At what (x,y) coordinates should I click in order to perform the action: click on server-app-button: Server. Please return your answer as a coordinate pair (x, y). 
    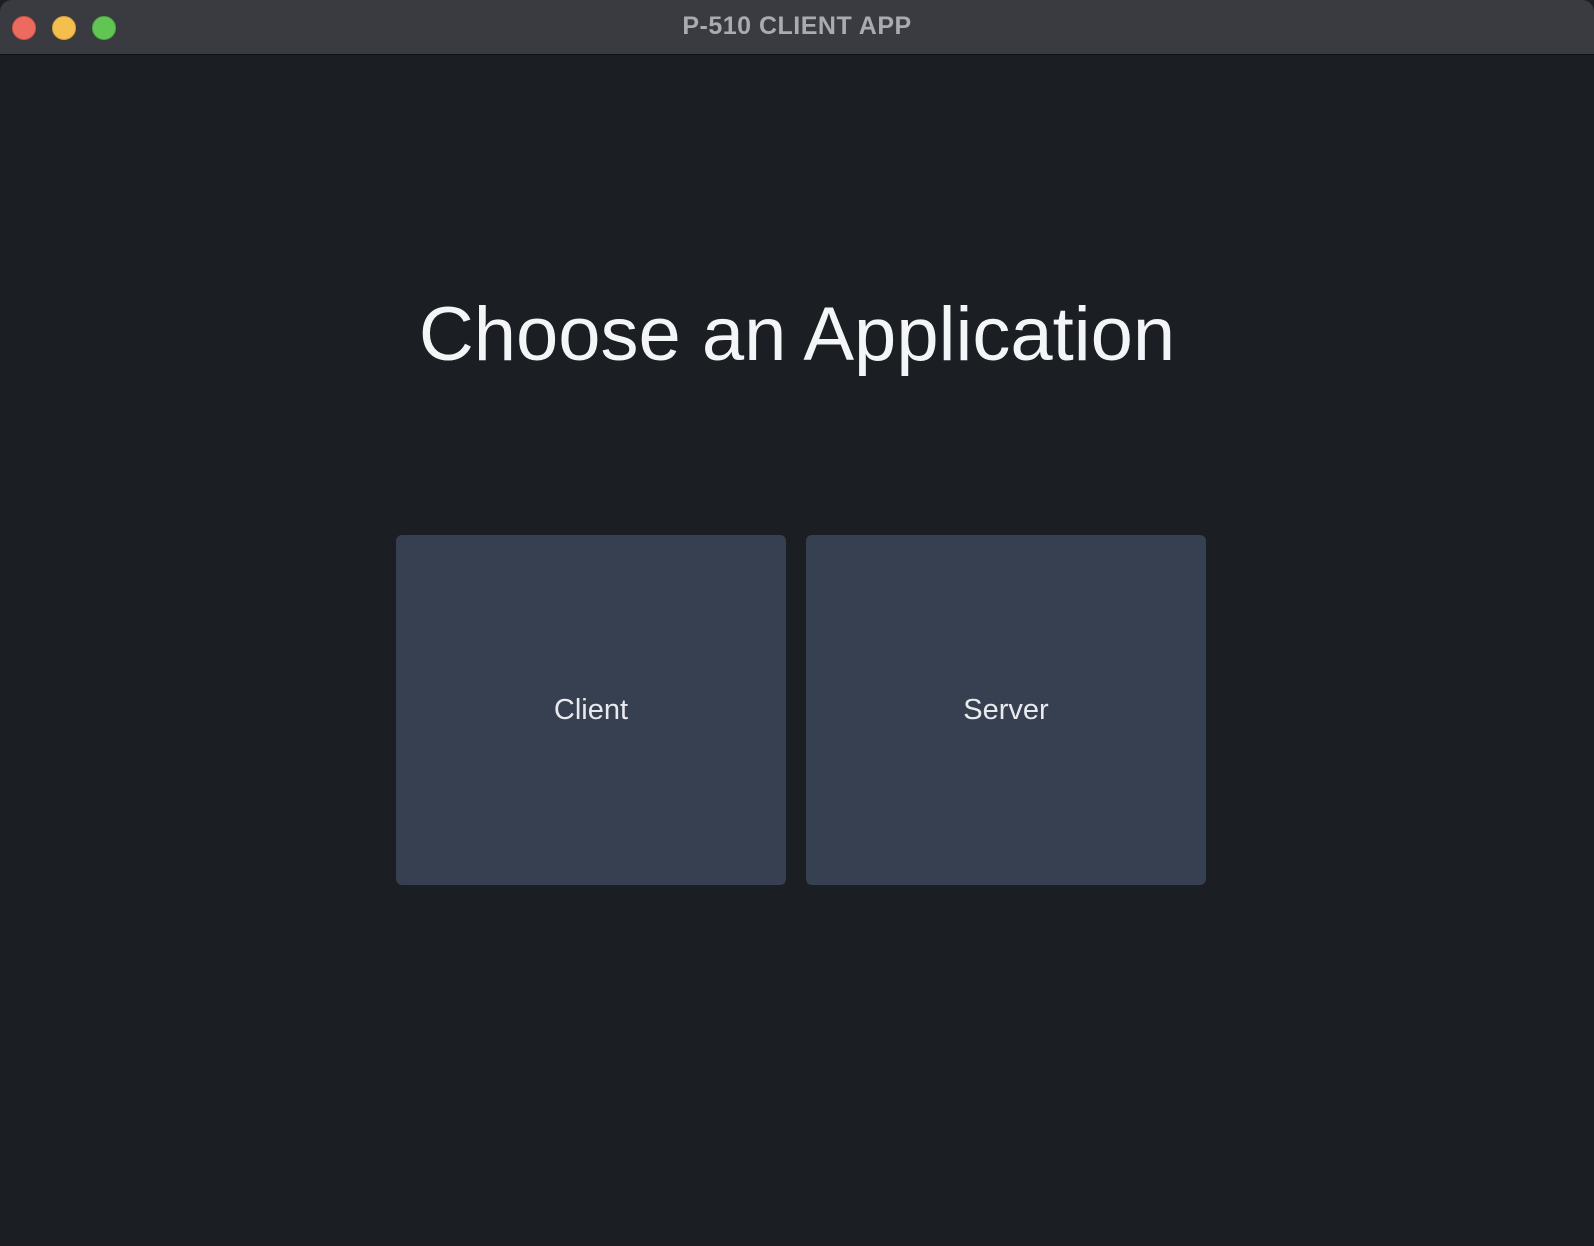
    Looking at the image, I should click on (1006, 710).